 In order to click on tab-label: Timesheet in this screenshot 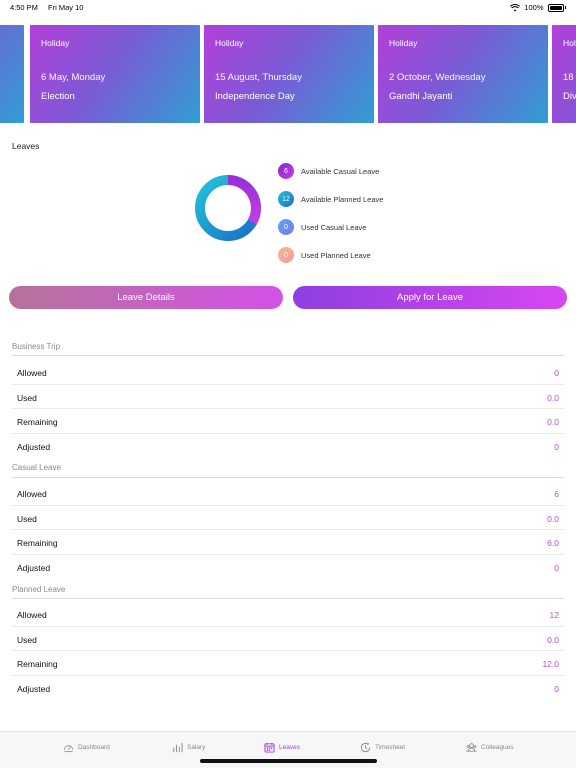, I will do `click(390, 747)`.